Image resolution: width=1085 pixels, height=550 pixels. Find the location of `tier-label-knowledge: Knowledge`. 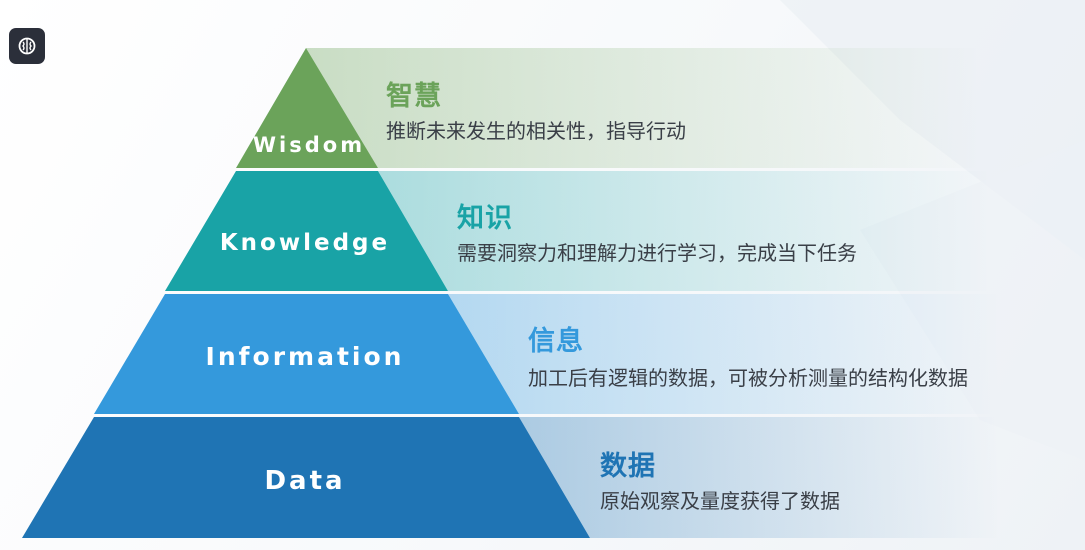

tier-label-knowledge: Knowledge is located at coordinates (305, 243).